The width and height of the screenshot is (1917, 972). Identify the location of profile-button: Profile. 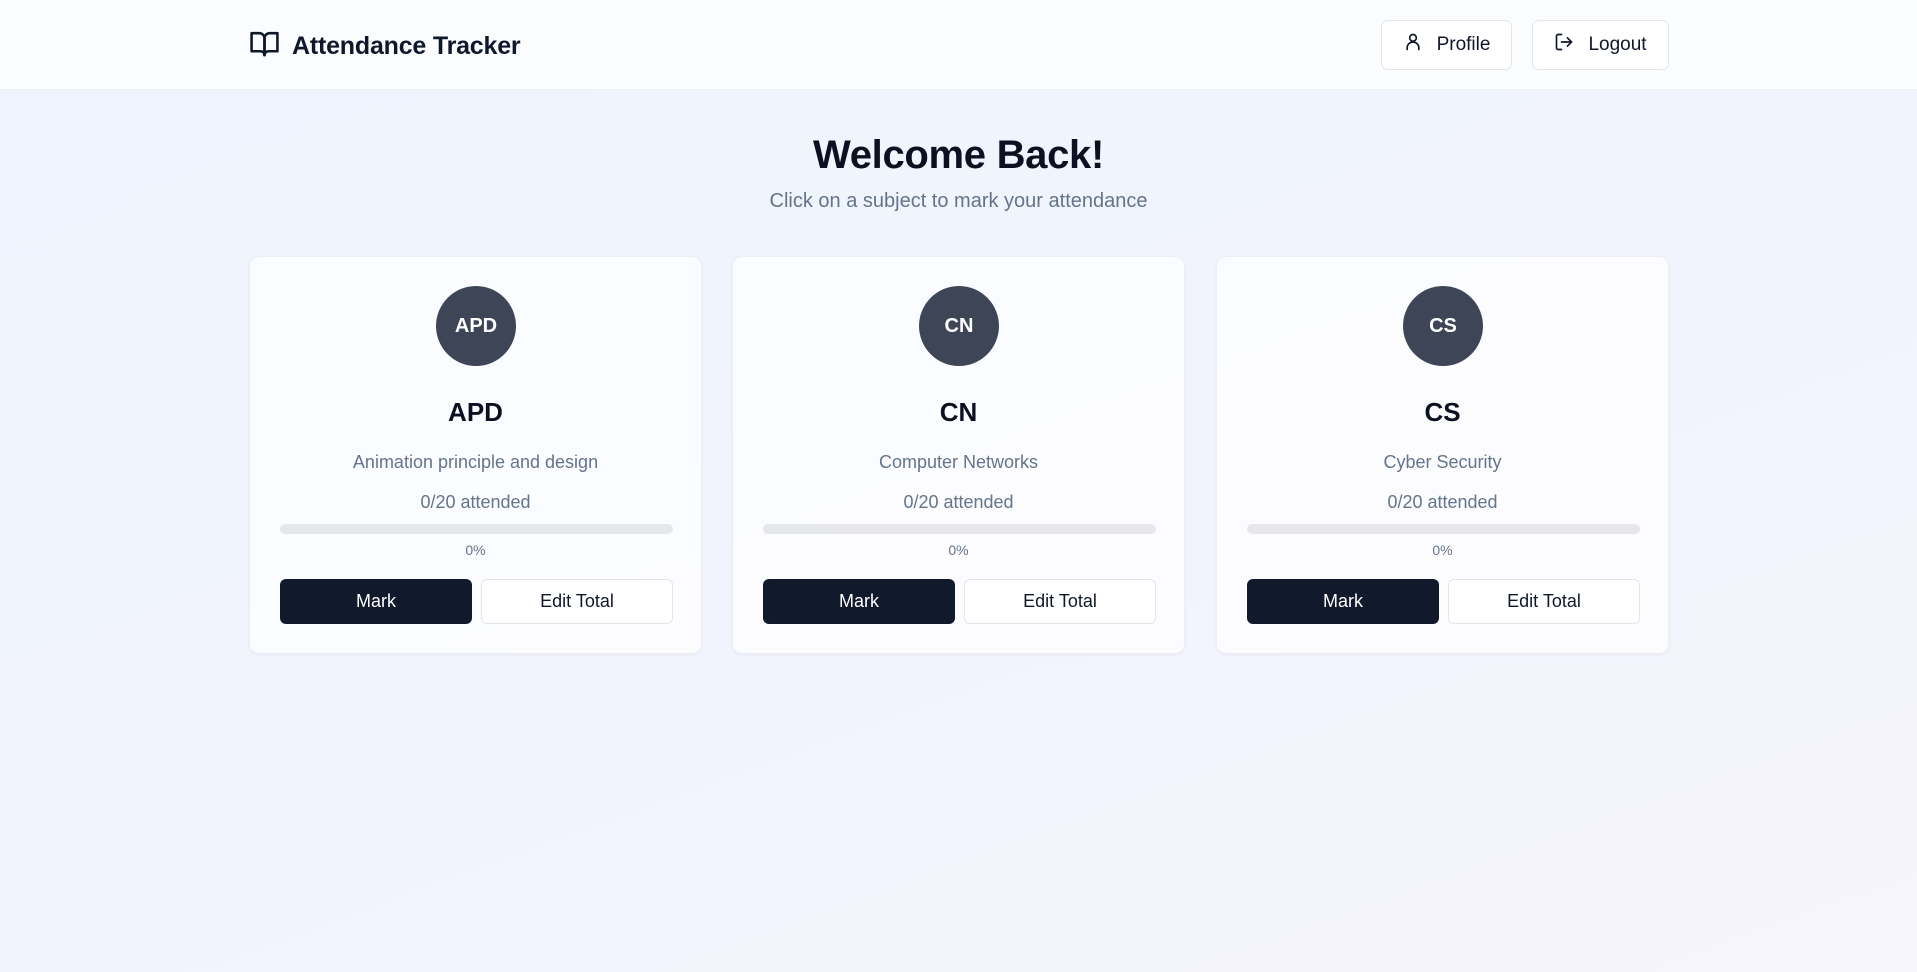
(1446, 45).